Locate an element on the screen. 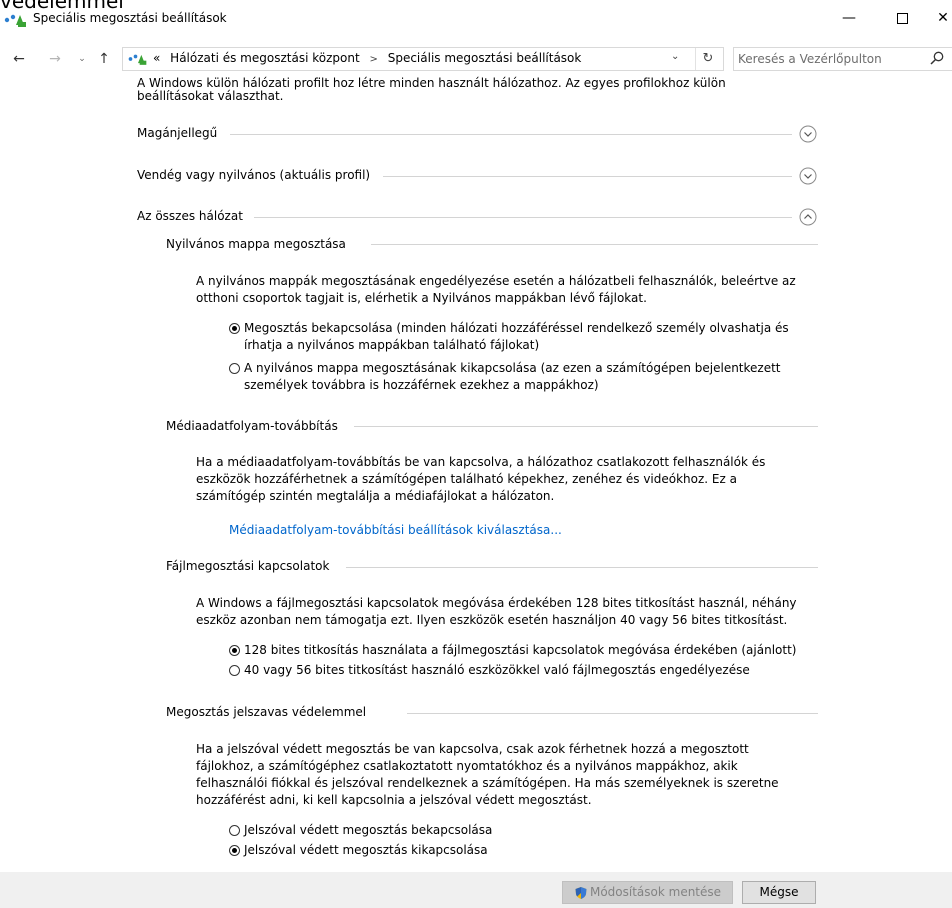 The height and width of the screenshot is (908, 952). profile-private-label: Magánjellegű is located at coordinates (180, 133).